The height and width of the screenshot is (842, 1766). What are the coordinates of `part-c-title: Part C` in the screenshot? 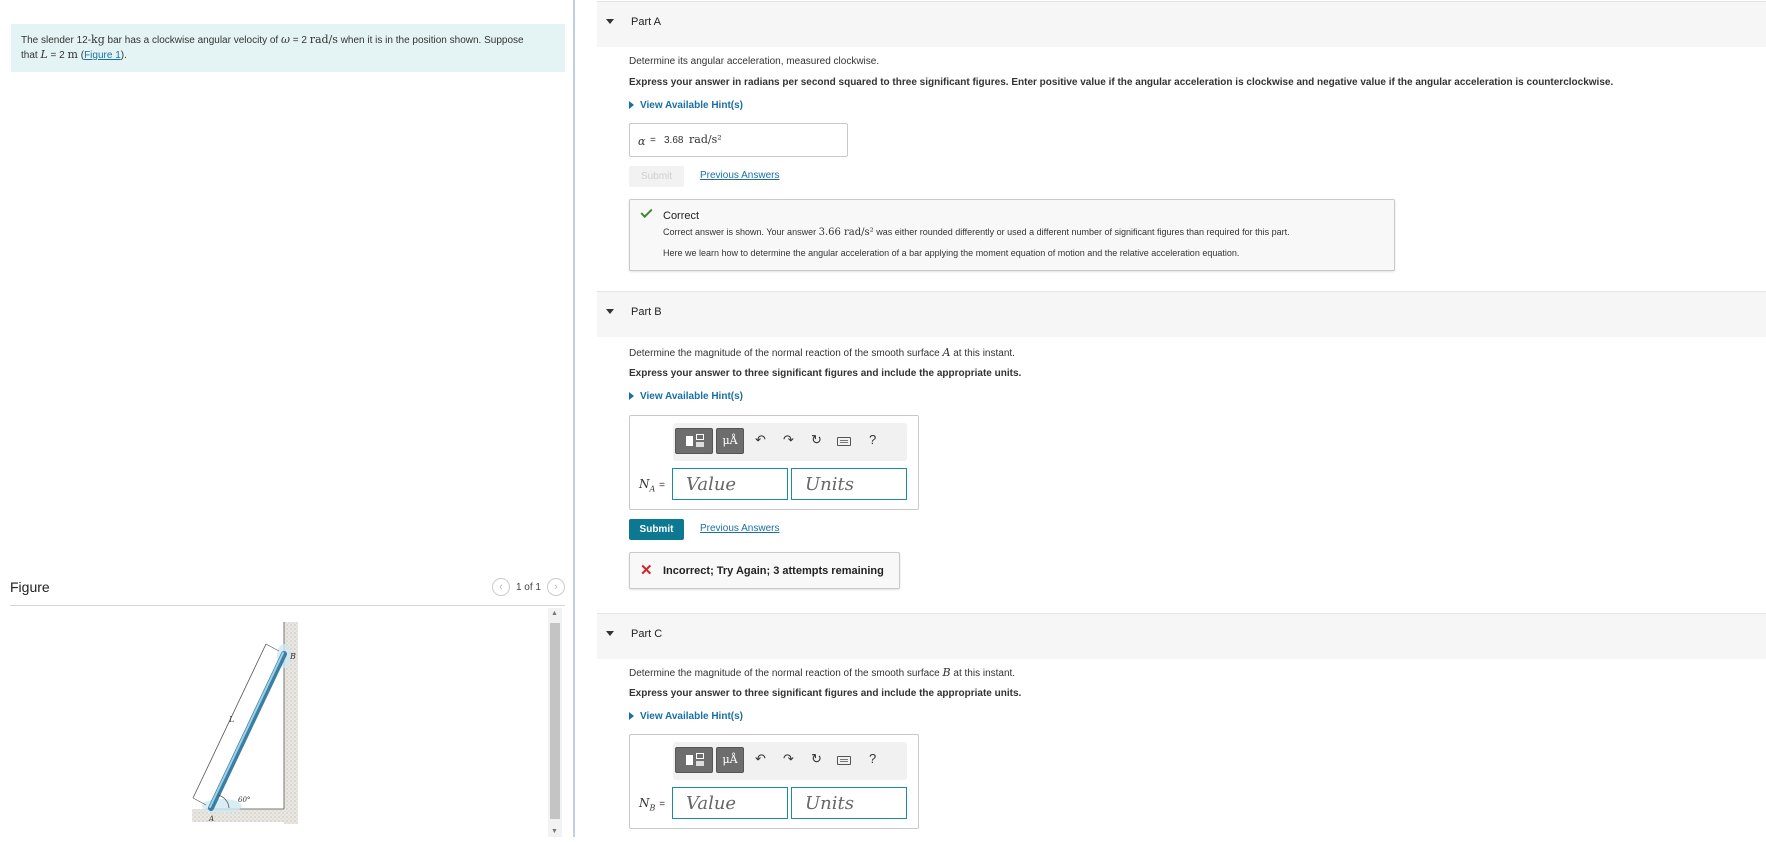 It's located at (647, 634).